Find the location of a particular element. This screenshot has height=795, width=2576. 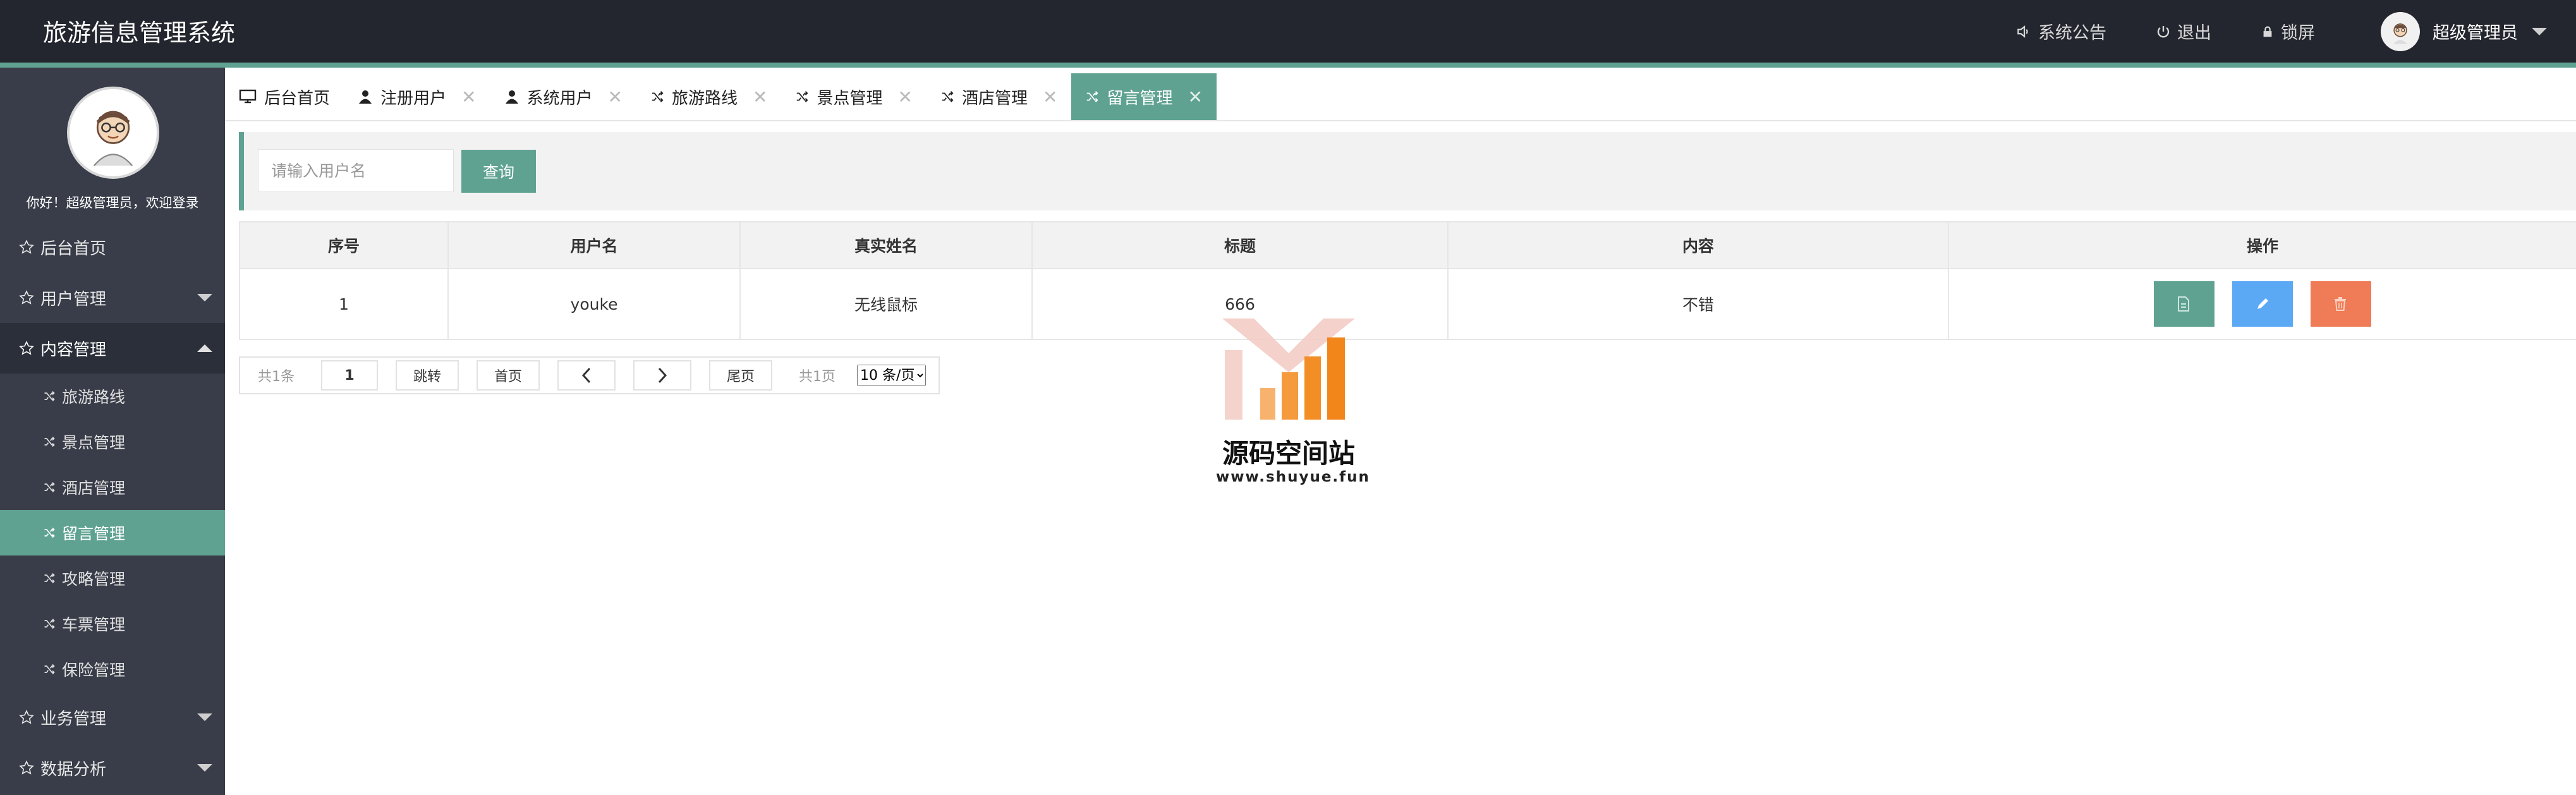

announcement-button: 系统公告 is located at coordinates (2060, 31).